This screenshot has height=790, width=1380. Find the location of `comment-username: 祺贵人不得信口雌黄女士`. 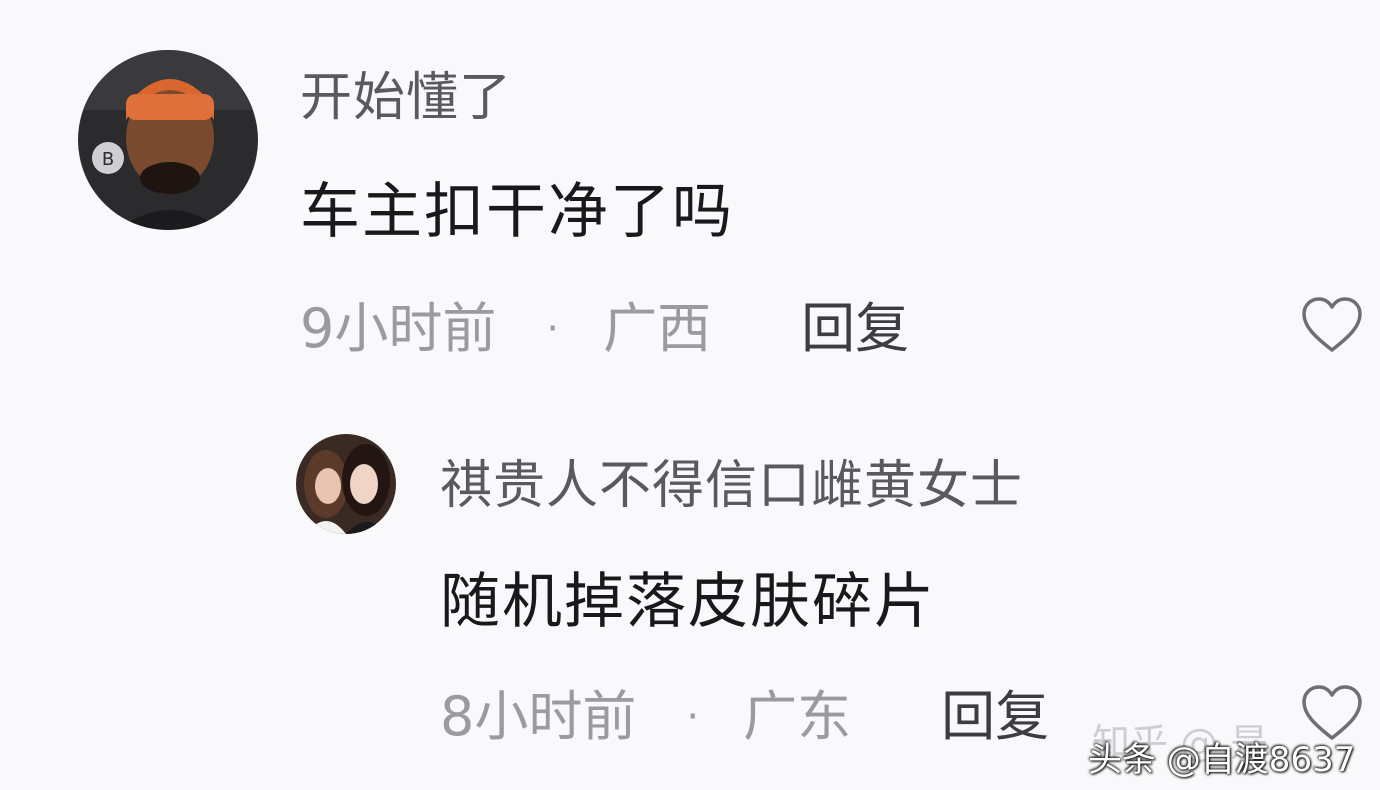

comment-username: 祺贵人不得信口雌黄女士 is located at coordinates (731, 486).